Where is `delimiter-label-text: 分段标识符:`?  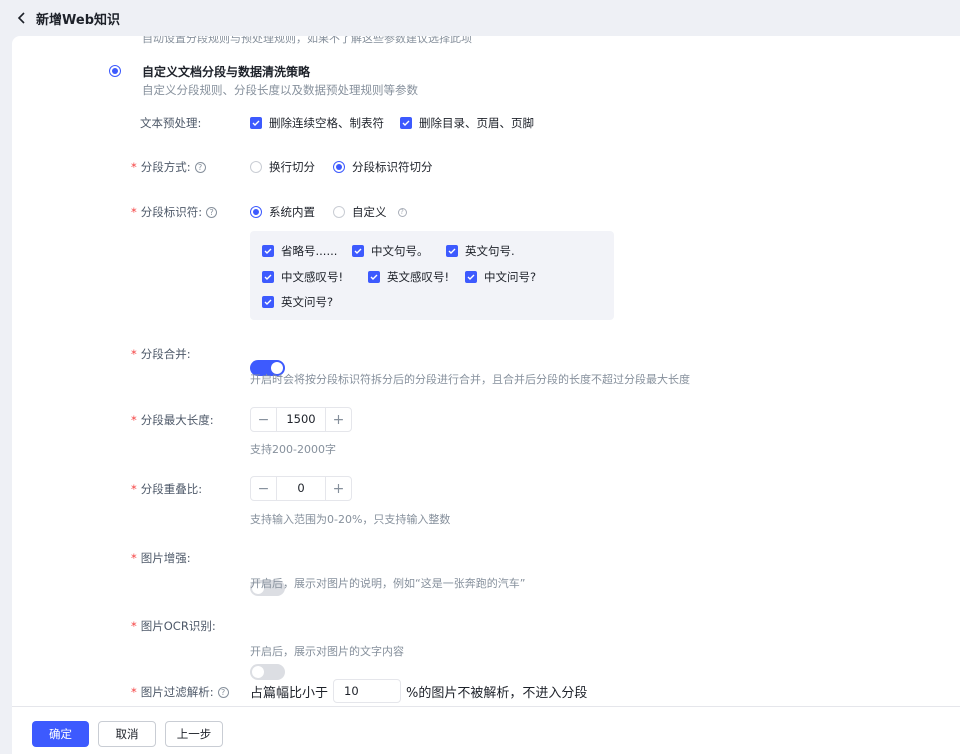
delimiter-label-text: 分段标识符: is located at coordinates (171, 212).